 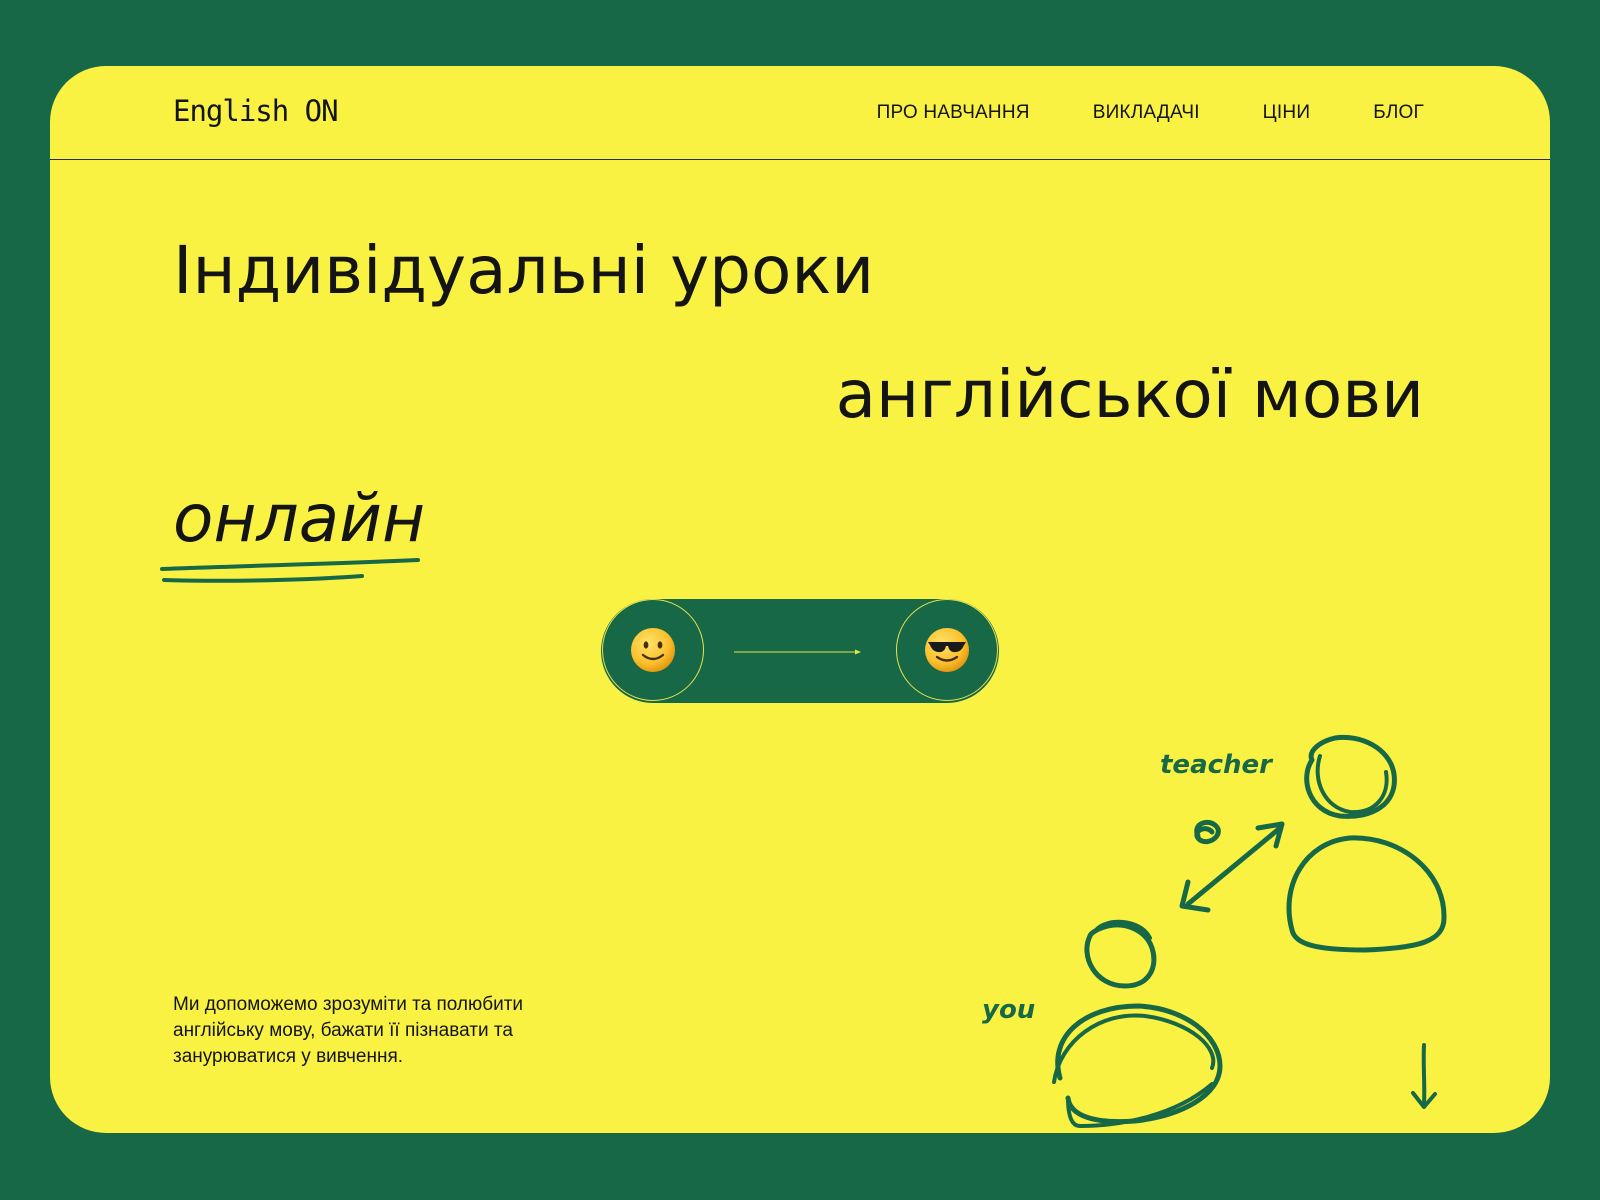 I want to click on slight-smile-emoji-icon, so click(x=653, y=650).